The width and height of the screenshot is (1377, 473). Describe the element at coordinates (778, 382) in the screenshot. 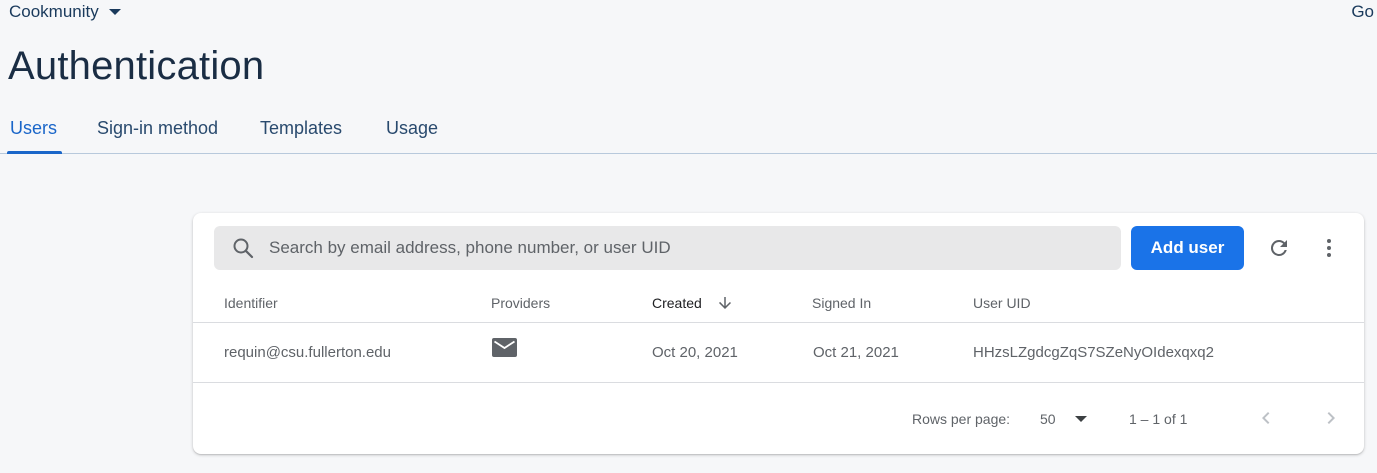

I see `row-divider` at that location.